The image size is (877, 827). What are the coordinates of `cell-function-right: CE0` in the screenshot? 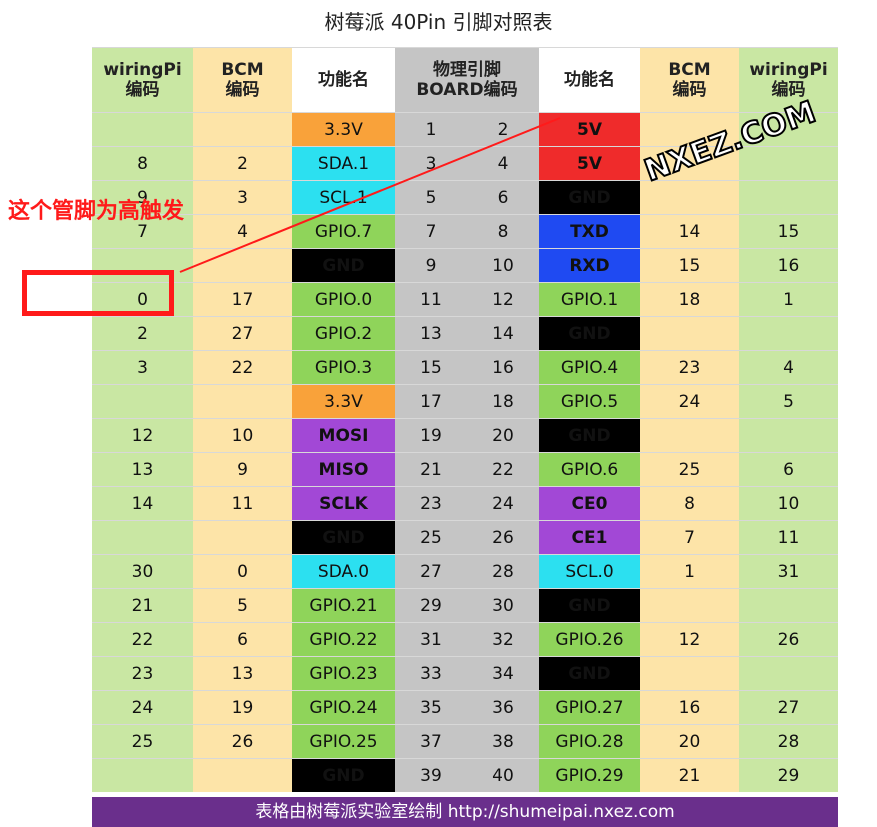 It's located at (589, 503).